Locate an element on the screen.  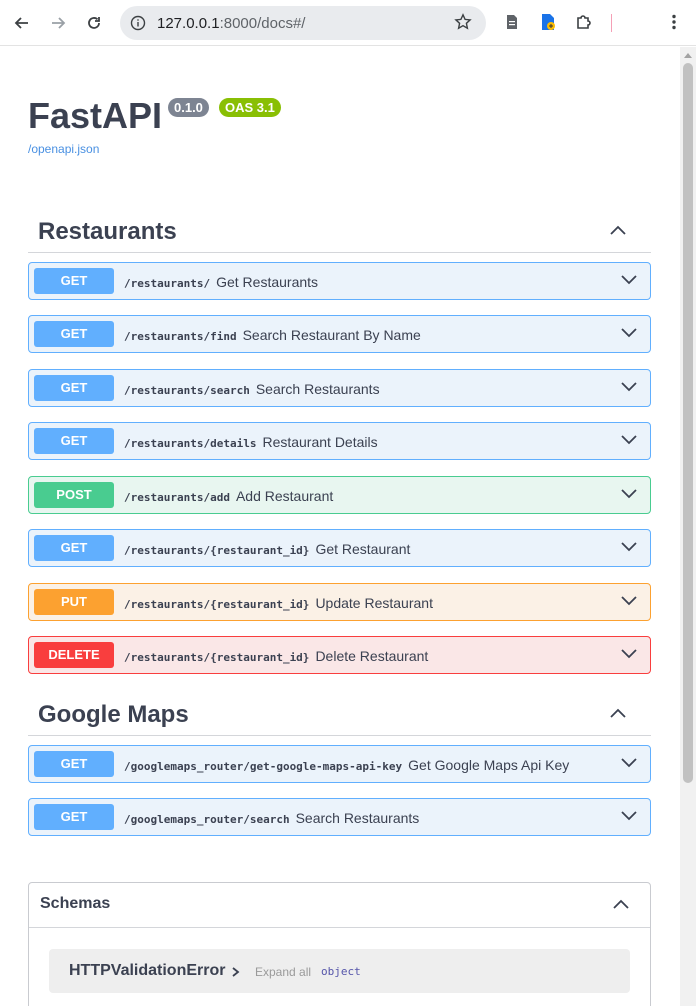
method-badge: PUT is located at coordinates (74, 602).